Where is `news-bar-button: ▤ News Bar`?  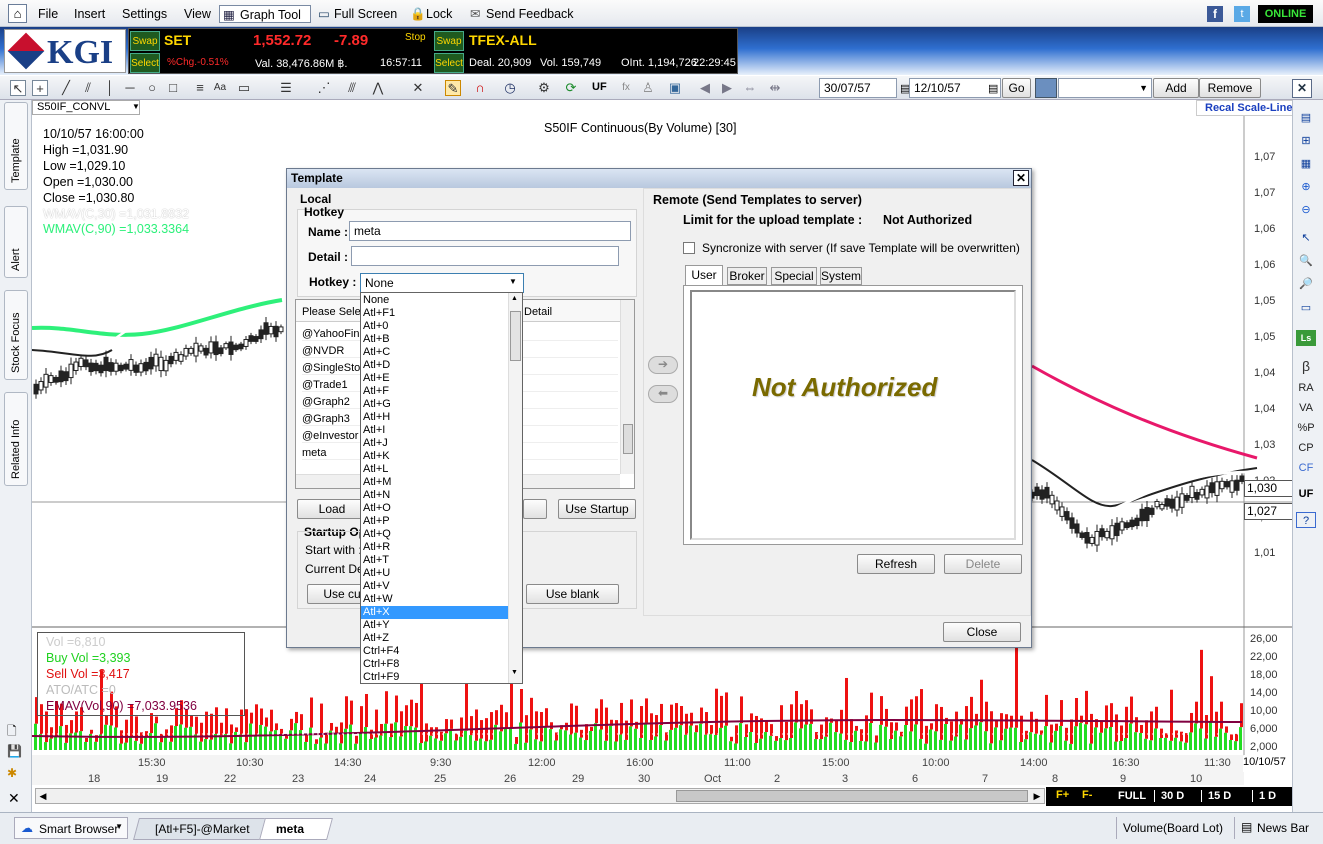
news-bar-button: ▤ News Bar is located at coordinates (1278, 828).